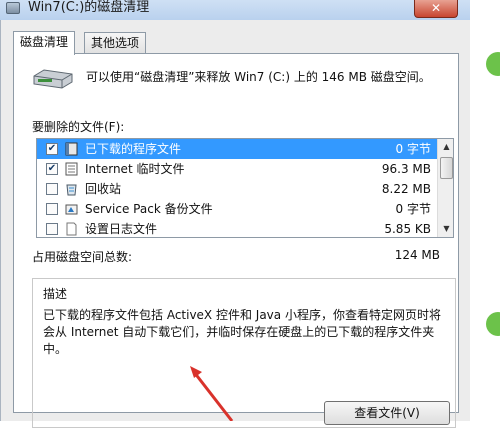  What do you see at coordinates (237, 189) in the screenshot?
I see `list-item: 回收站 8.22 MB` at bounding box center [237, 189].